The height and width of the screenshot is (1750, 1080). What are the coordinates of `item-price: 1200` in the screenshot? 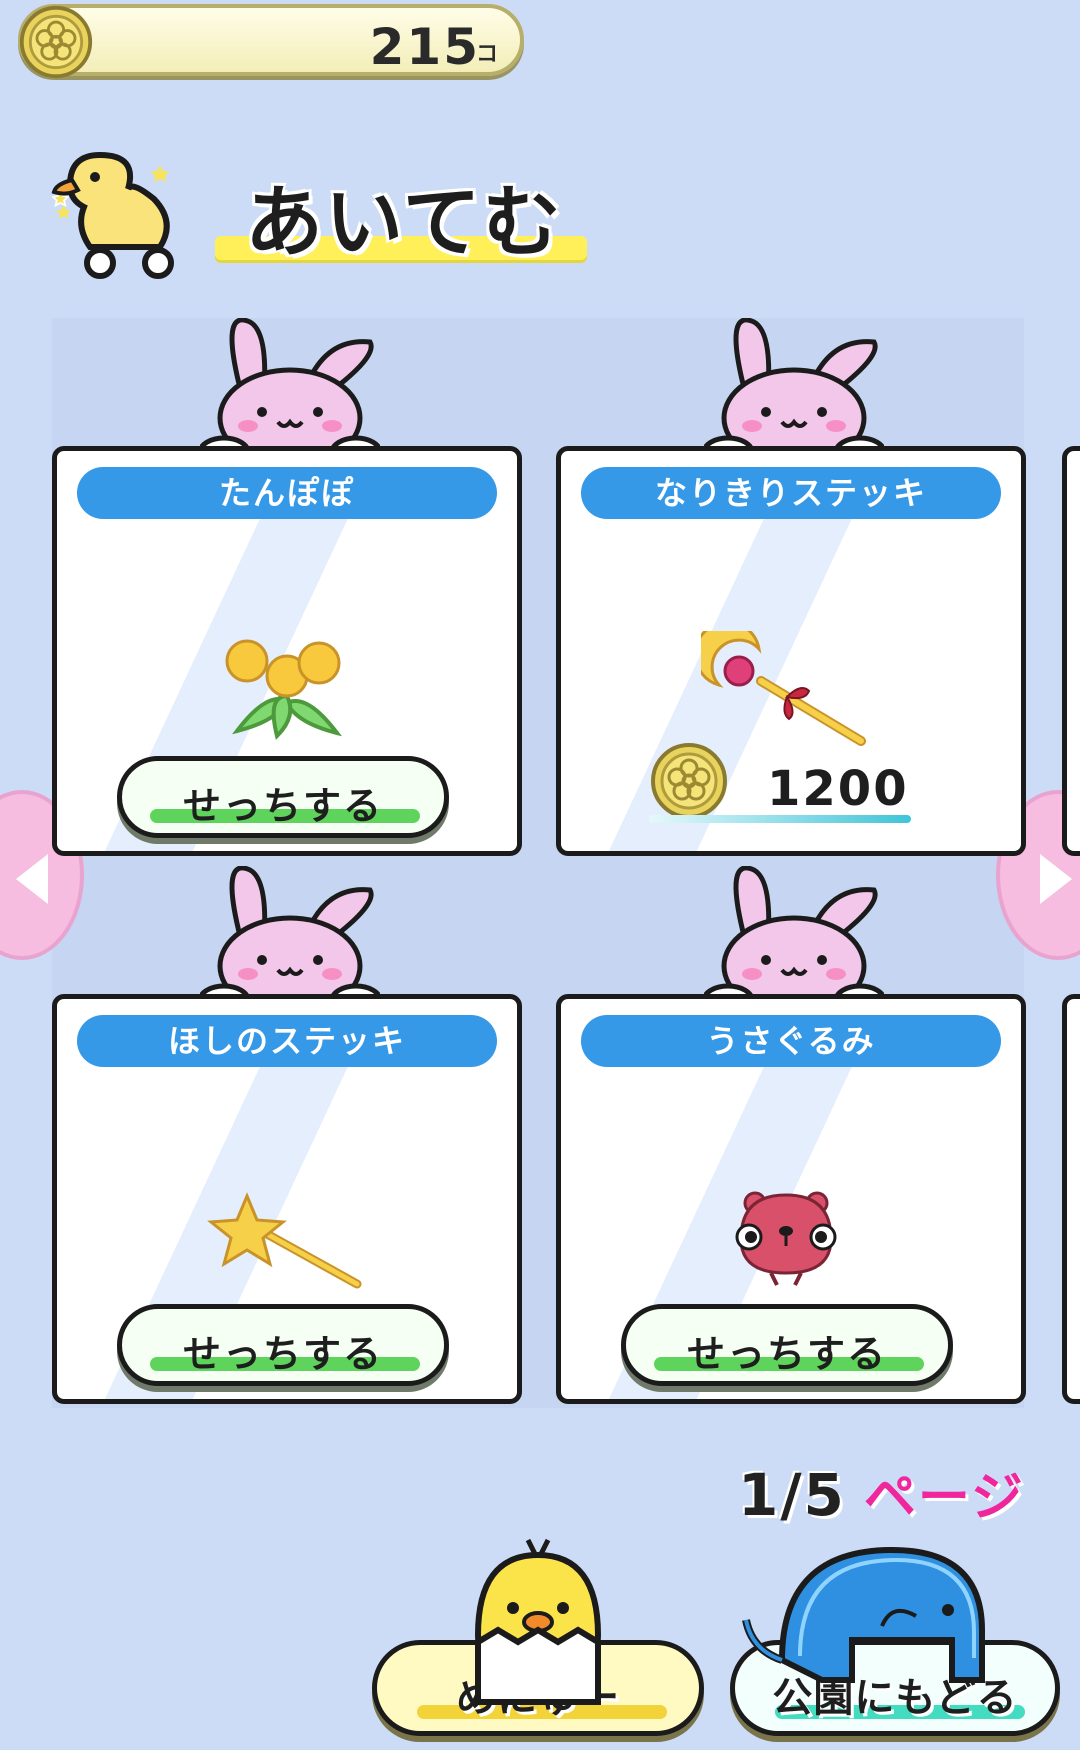 It's located at (838, 789).